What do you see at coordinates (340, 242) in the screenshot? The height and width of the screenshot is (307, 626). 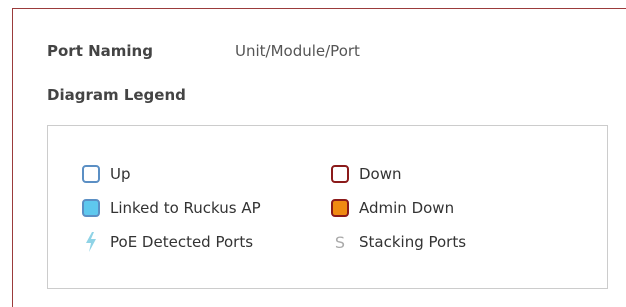 I see `stacking-s-icon: S` at bounding box center [340, 242].